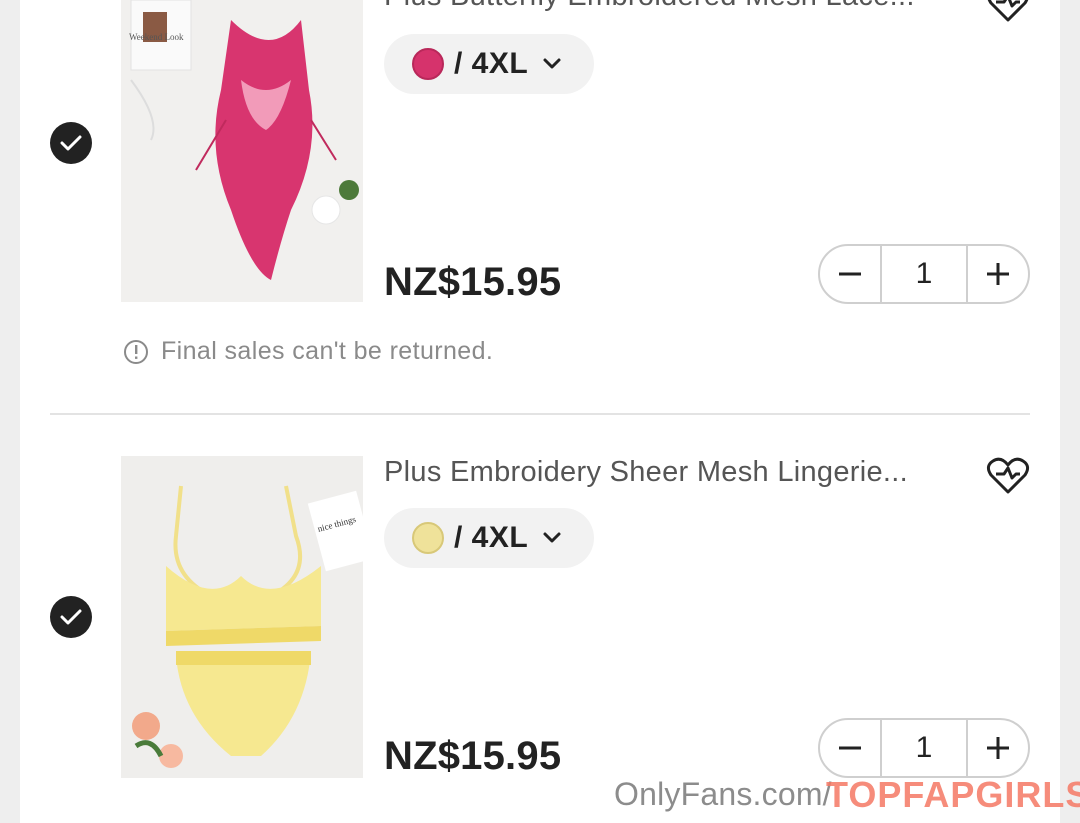  I want to click on item-divider, so click(540, 414).